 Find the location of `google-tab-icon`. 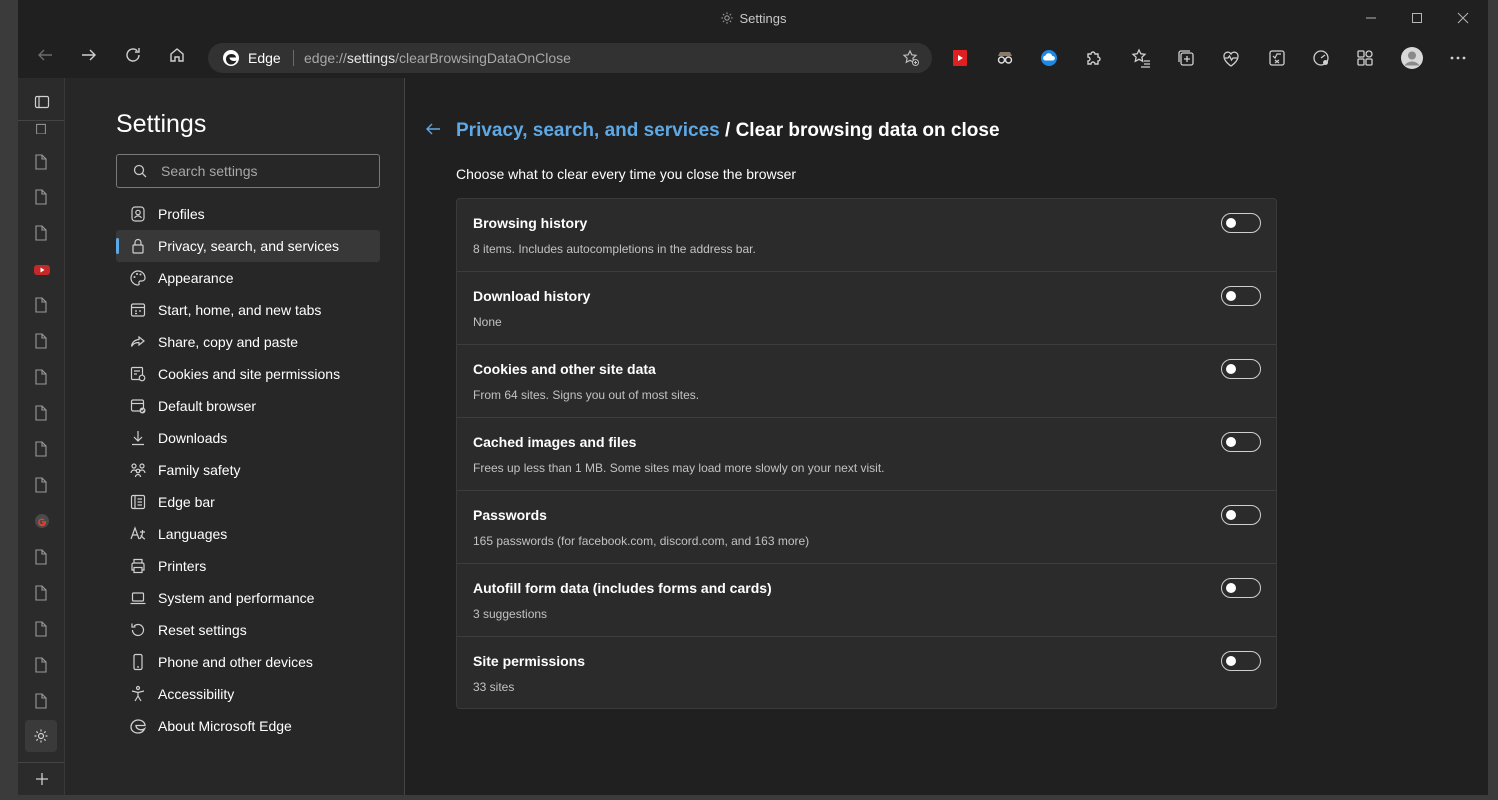

google-tab-icon is located at coordinates (41, 521).